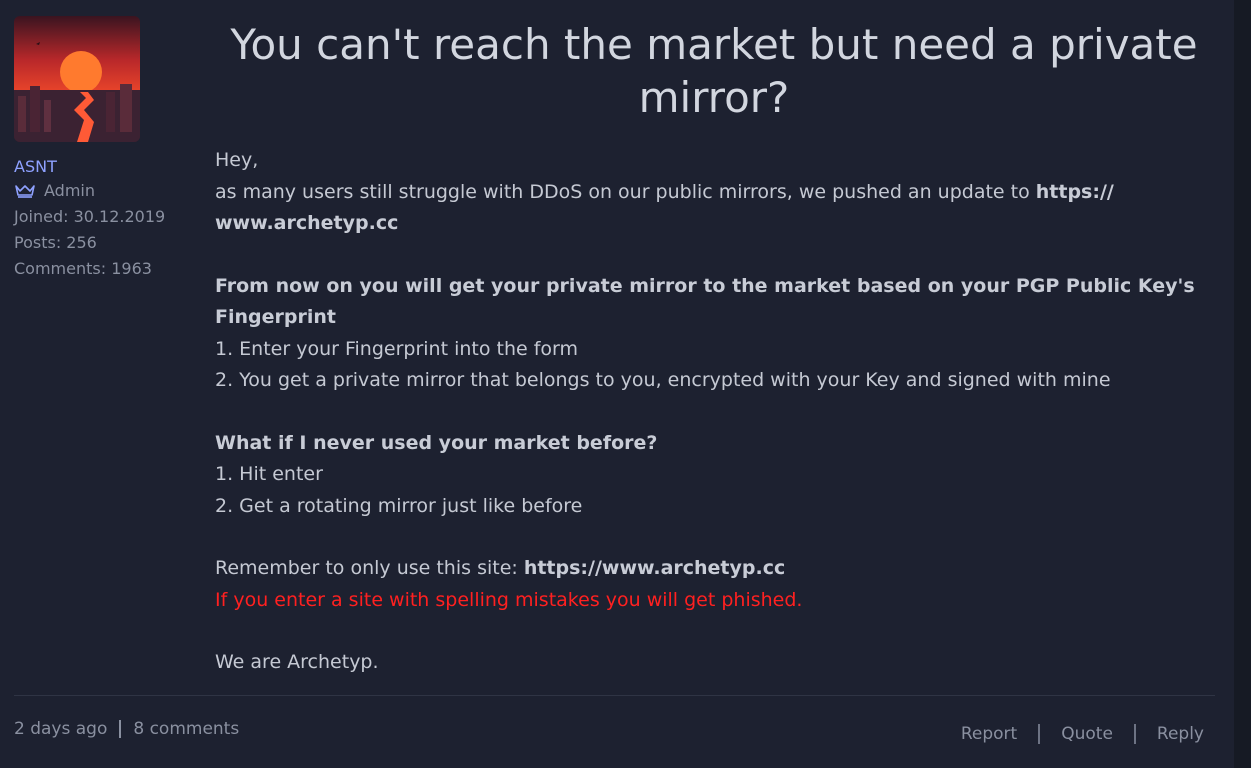 This screenshot has height=768, width=1251. What do you see at coordinates (61, 729) in the screenshot?
I see `post-age: 2 days ago` at bounding box center [61, 729].